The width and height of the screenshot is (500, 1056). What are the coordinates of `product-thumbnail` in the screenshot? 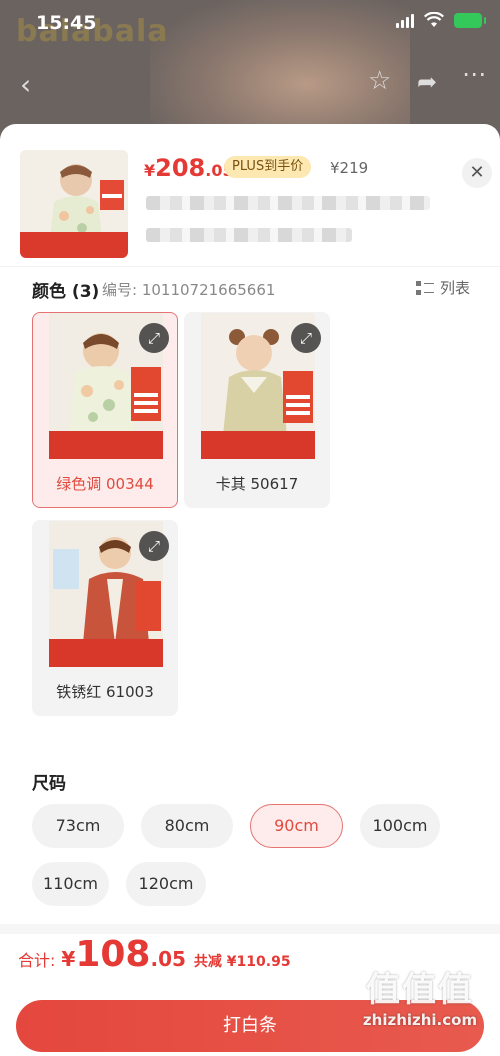 It's located at (74, 204).